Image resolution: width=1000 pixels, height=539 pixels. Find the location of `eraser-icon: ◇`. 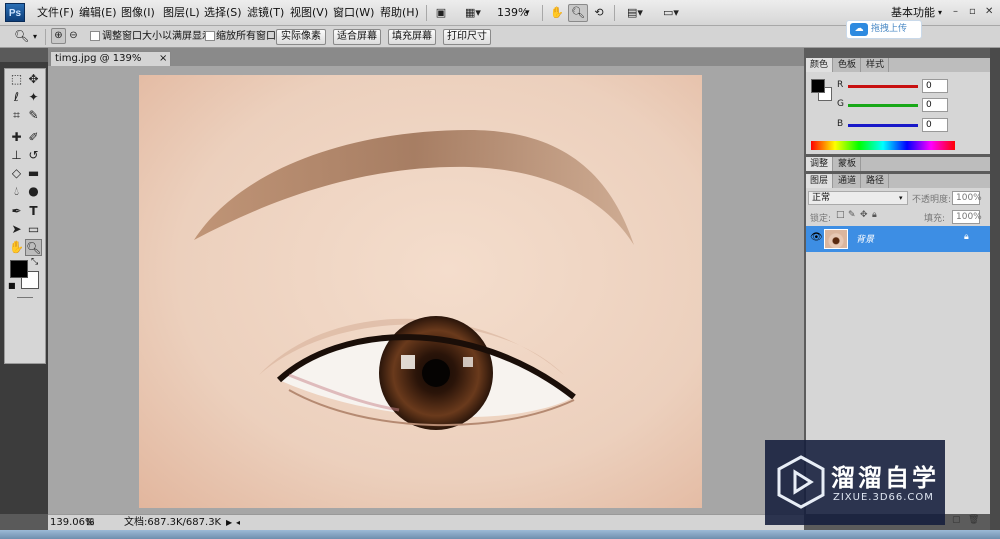

eraser-icon: ◇ is located at coordinates (16, 173).